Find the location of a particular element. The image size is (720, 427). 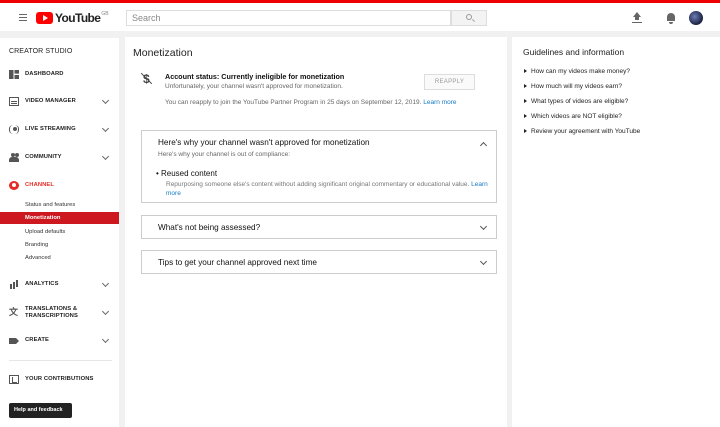

sidebar-item-channel: CHANNEL is located at coordinates (59, 186).